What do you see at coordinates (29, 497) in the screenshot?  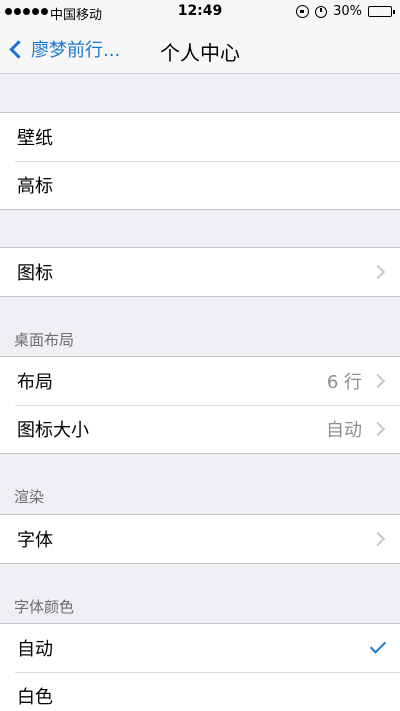 I see `section-header-rendering: 渲染` at bounding box center [29, 497].